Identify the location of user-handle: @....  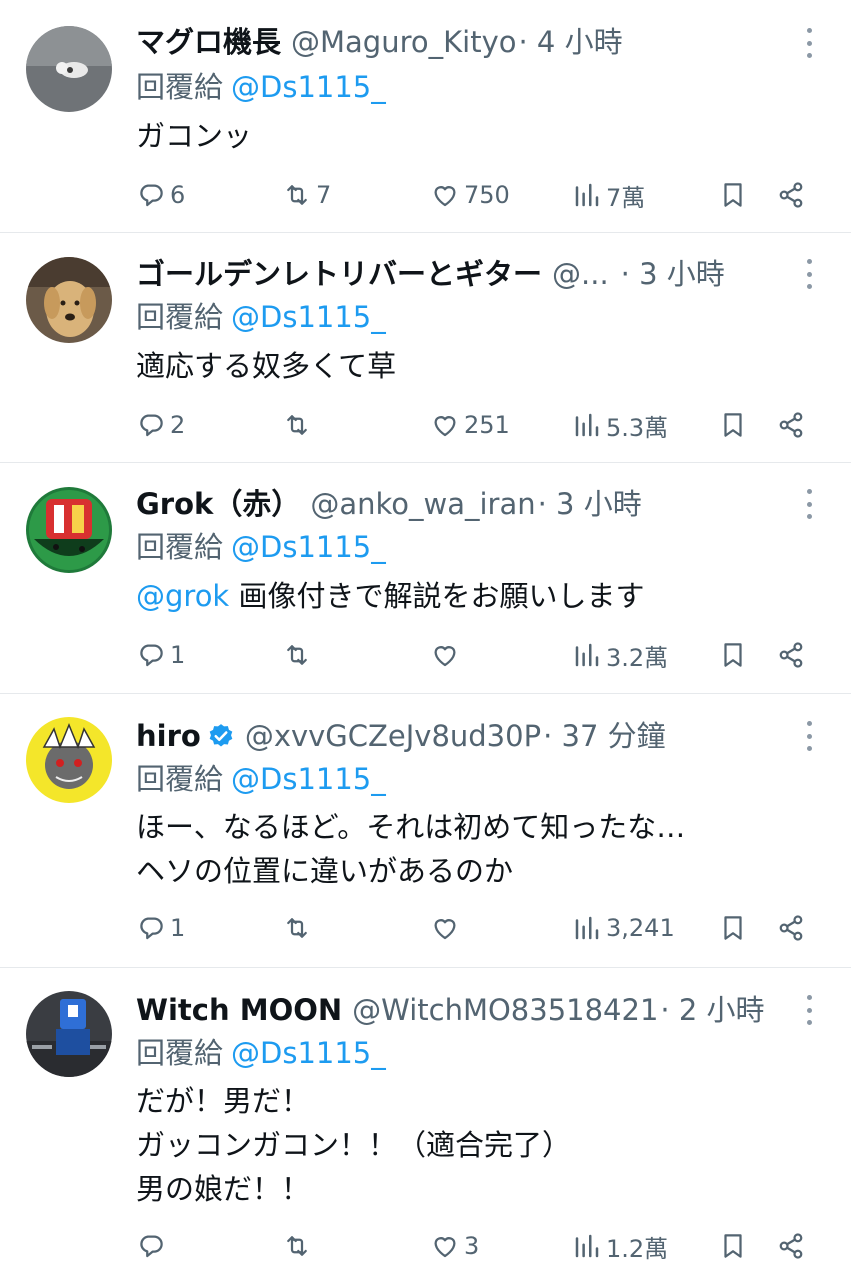
(580, 274).